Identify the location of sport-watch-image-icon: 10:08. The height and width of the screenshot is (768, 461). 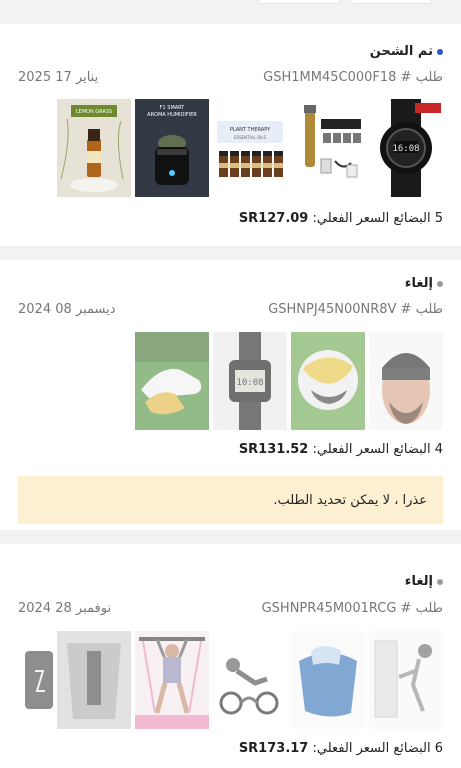
(250, 381).